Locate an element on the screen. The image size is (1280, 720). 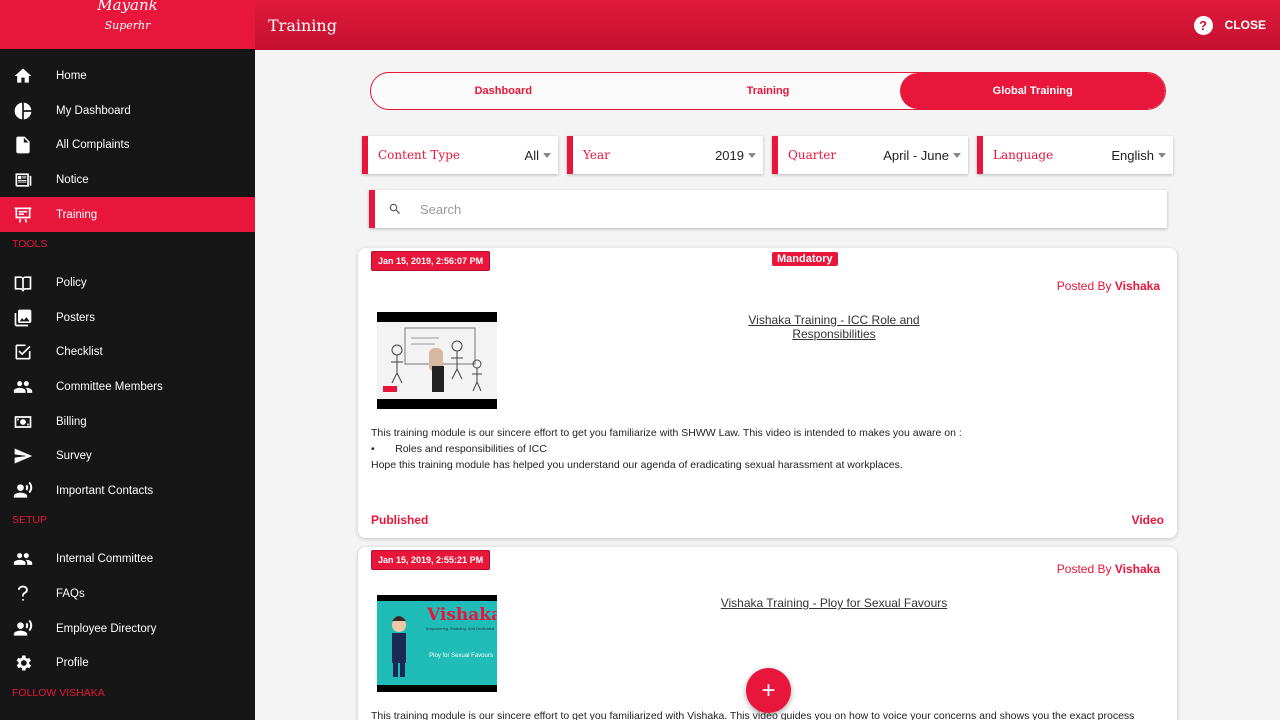
search-icon is located at coordinates (395, 209).